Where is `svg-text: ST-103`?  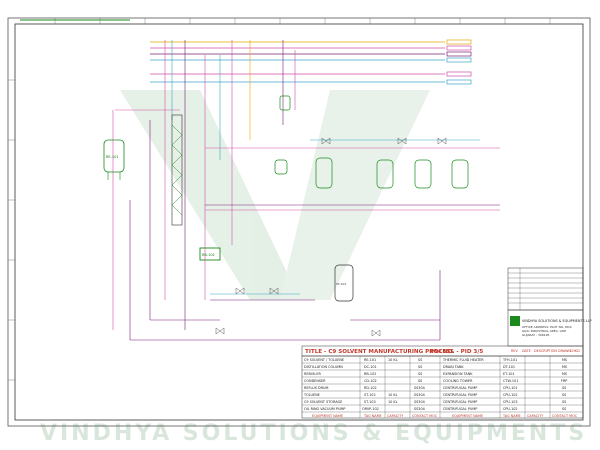
svg-text: ST-103 is located at coordinates (370, 402).